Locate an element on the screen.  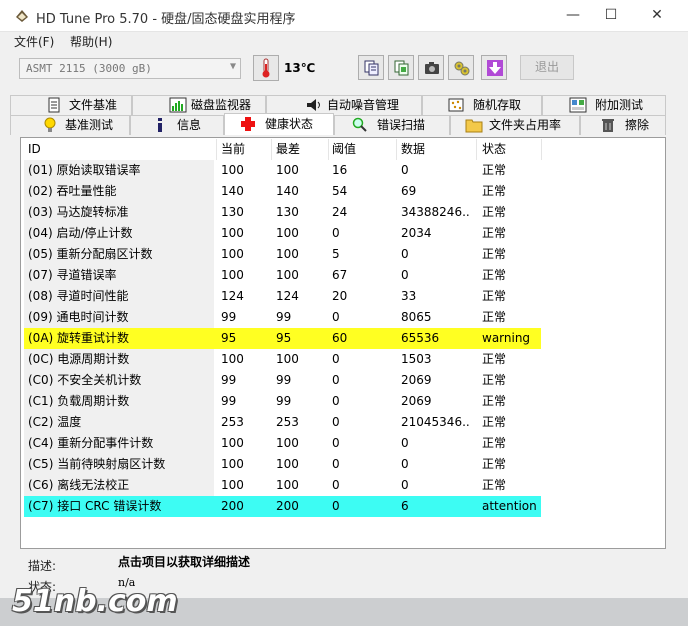
status: warning is located at coordinates (506, 338).